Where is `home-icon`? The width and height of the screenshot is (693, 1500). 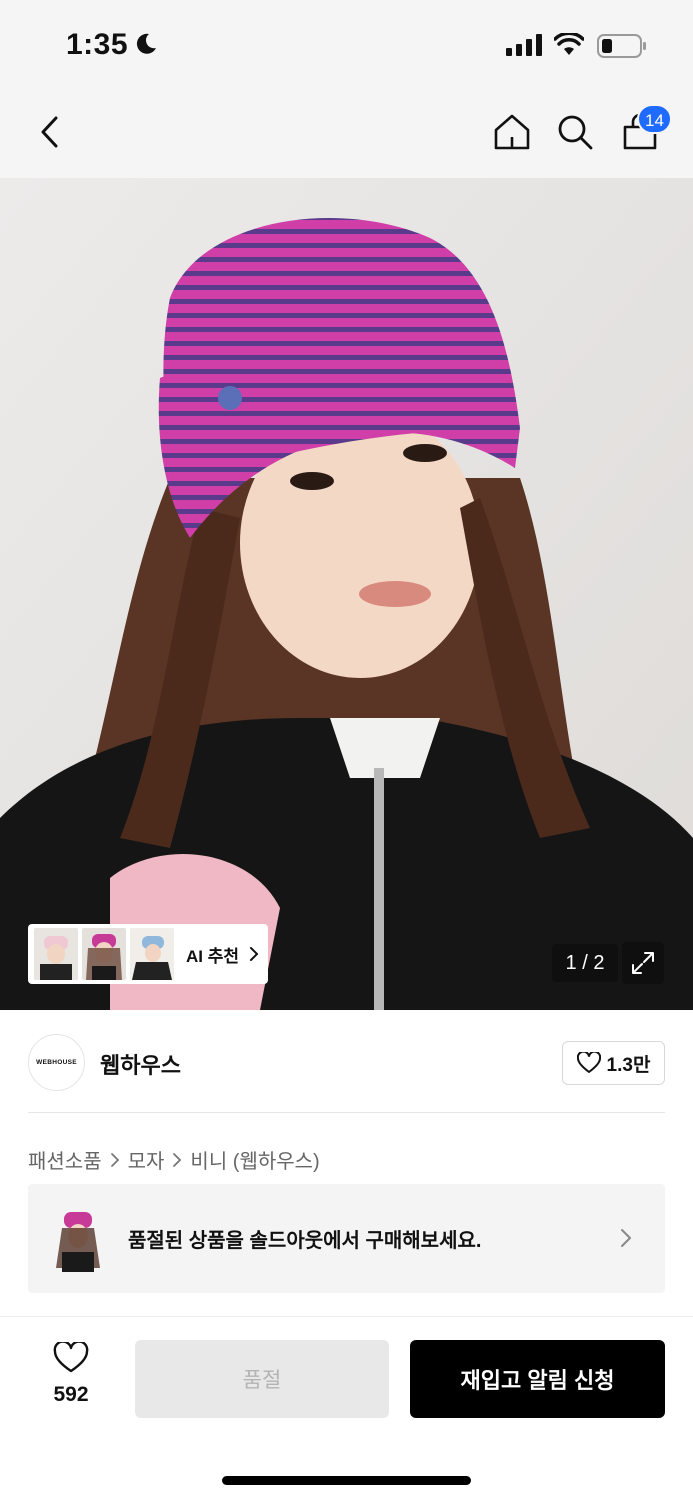
home-icon is located at coordinates (512, 132).